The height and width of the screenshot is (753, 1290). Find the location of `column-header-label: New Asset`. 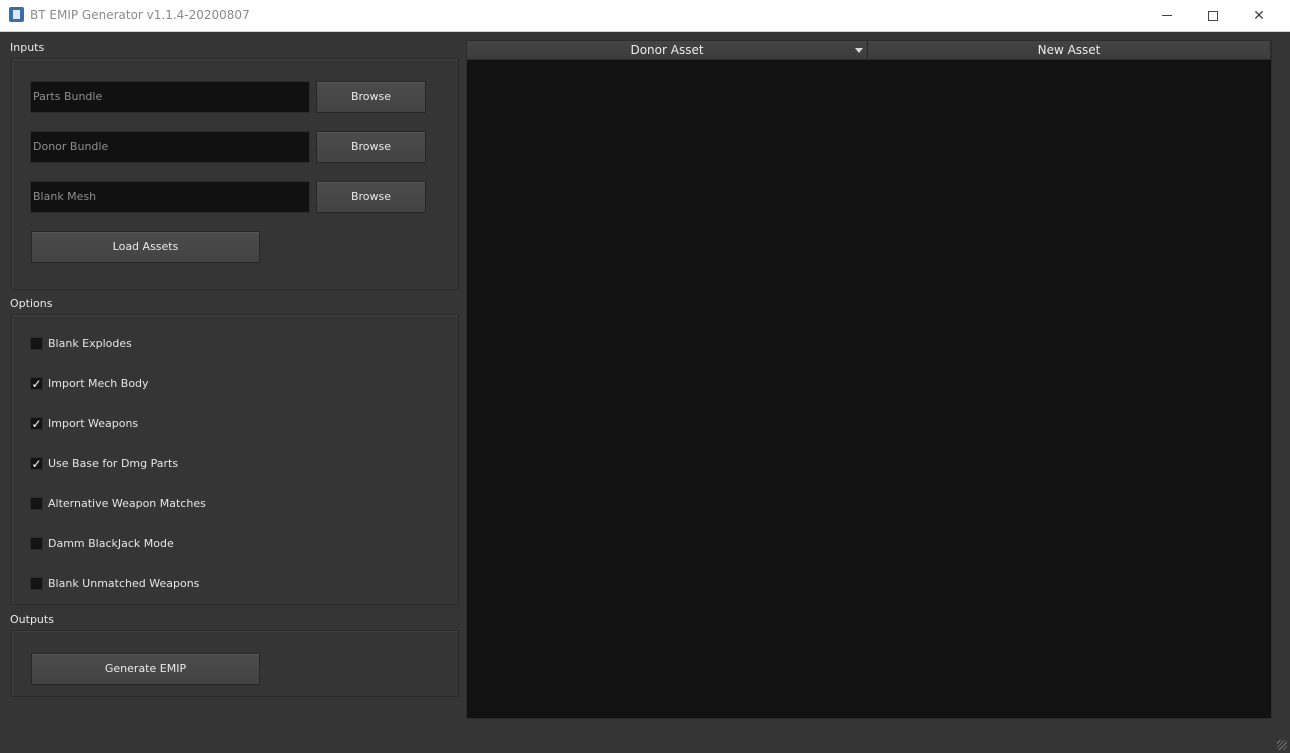

column-header-label: New Asset is located at coordinates (1069, 50).